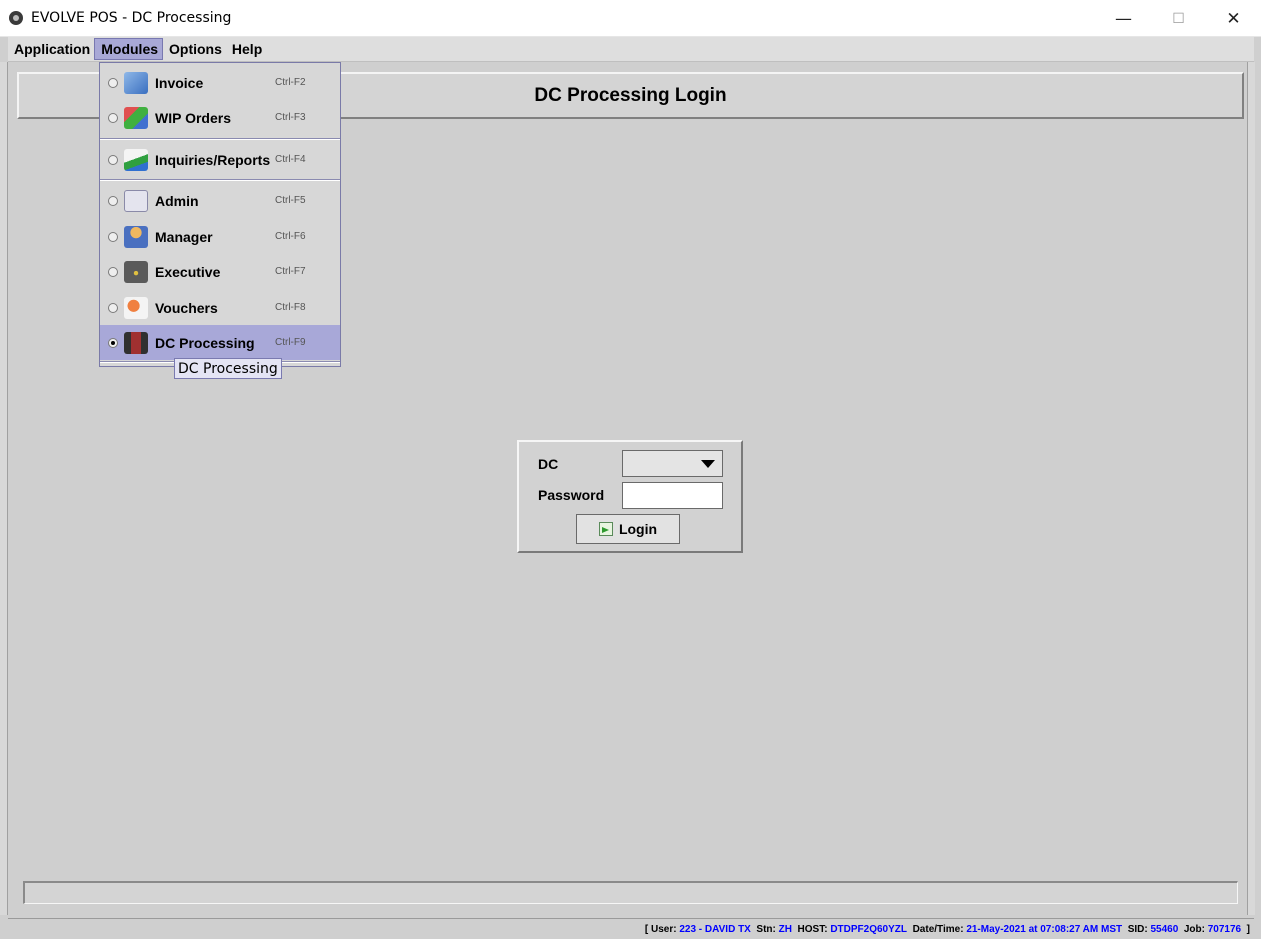 The image size is (1261, 939). Describe the element at coordinates (708, 464) in the screenshot. I see `dropdown-arrow-icon` at that location.